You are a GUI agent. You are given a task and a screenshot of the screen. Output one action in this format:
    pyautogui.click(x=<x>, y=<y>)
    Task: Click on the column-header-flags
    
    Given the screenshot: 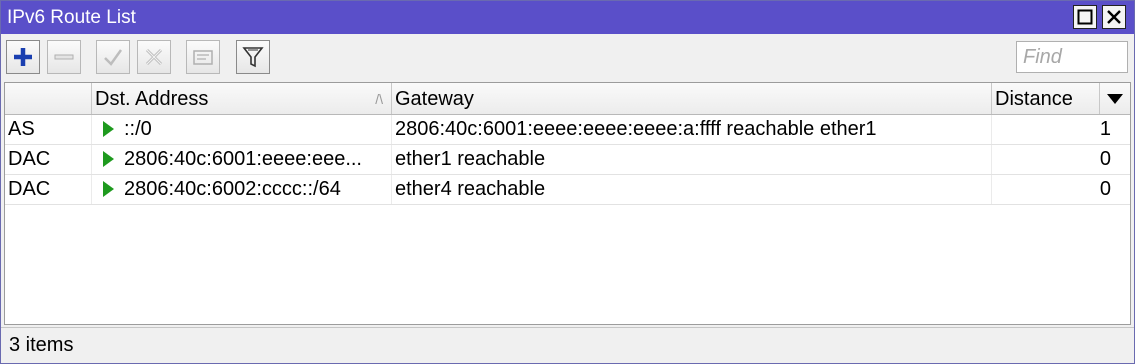 What is the action you would take?
    pyautogui.click(x=48, y=98)
    